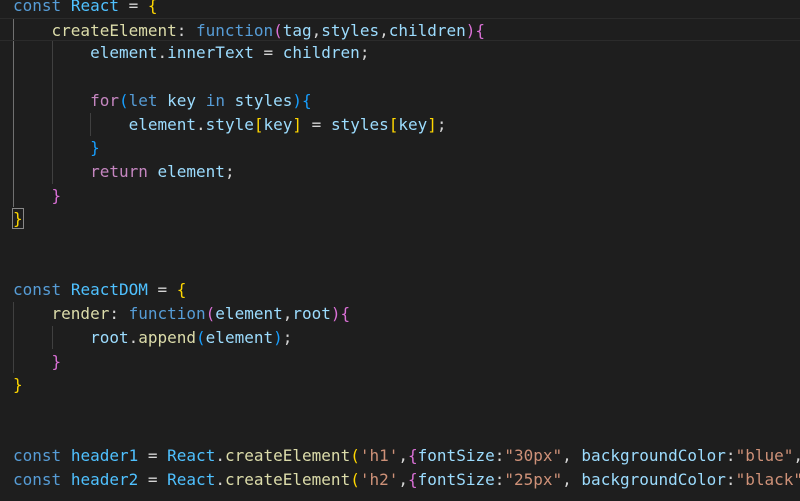  I want to click on code-token-str: "30px", so click(533, 456).